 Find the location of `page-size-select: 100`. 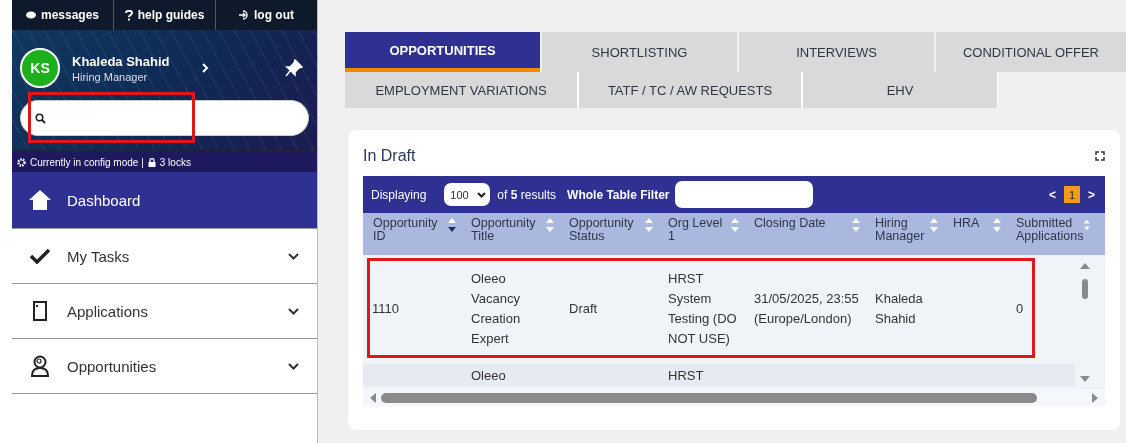

page-size-select: 100 is located at coordinates (467, 194).